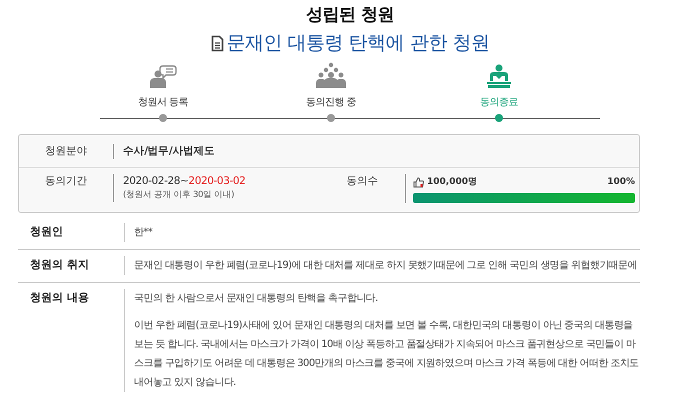 Image resolution: width=700 pixels, height=419 pixels. I want to click on consent-count: 100,000명, so click(452, 182).